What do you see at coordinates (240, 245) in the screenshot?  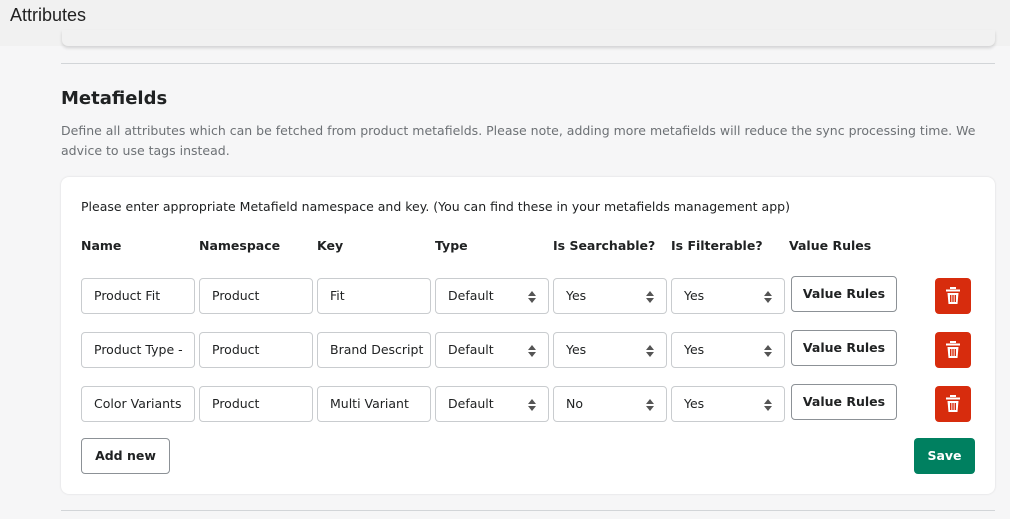 I see `col-namespace: Namespace` at bounding box center [240, 245].